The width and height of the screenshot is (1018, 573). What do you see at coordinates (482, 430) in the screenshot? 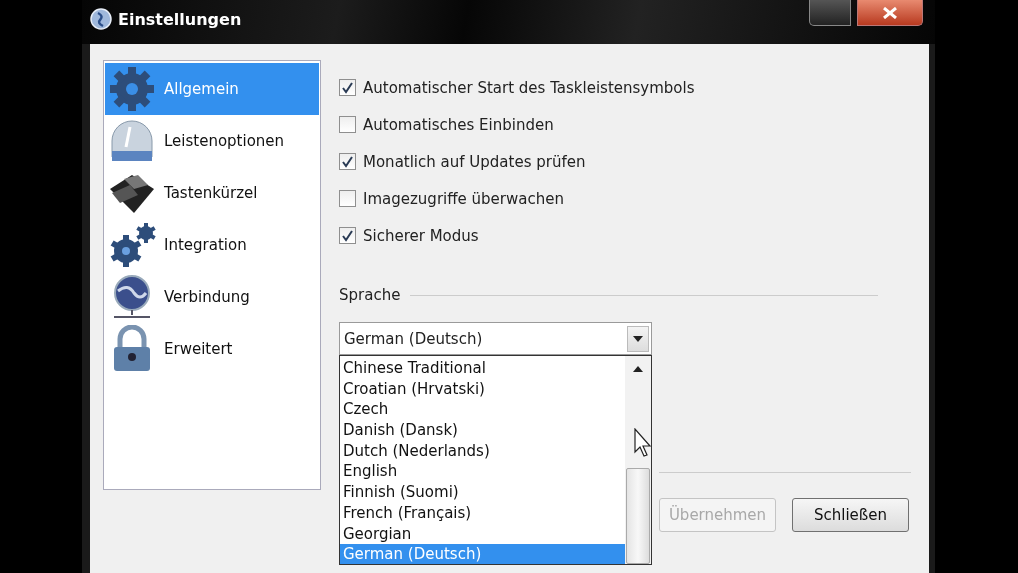
I see `language-option: Danish (Dansk)` at bounding box center [482, 430].